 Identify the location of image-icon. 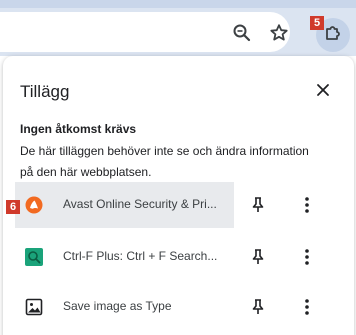
(34, 307).